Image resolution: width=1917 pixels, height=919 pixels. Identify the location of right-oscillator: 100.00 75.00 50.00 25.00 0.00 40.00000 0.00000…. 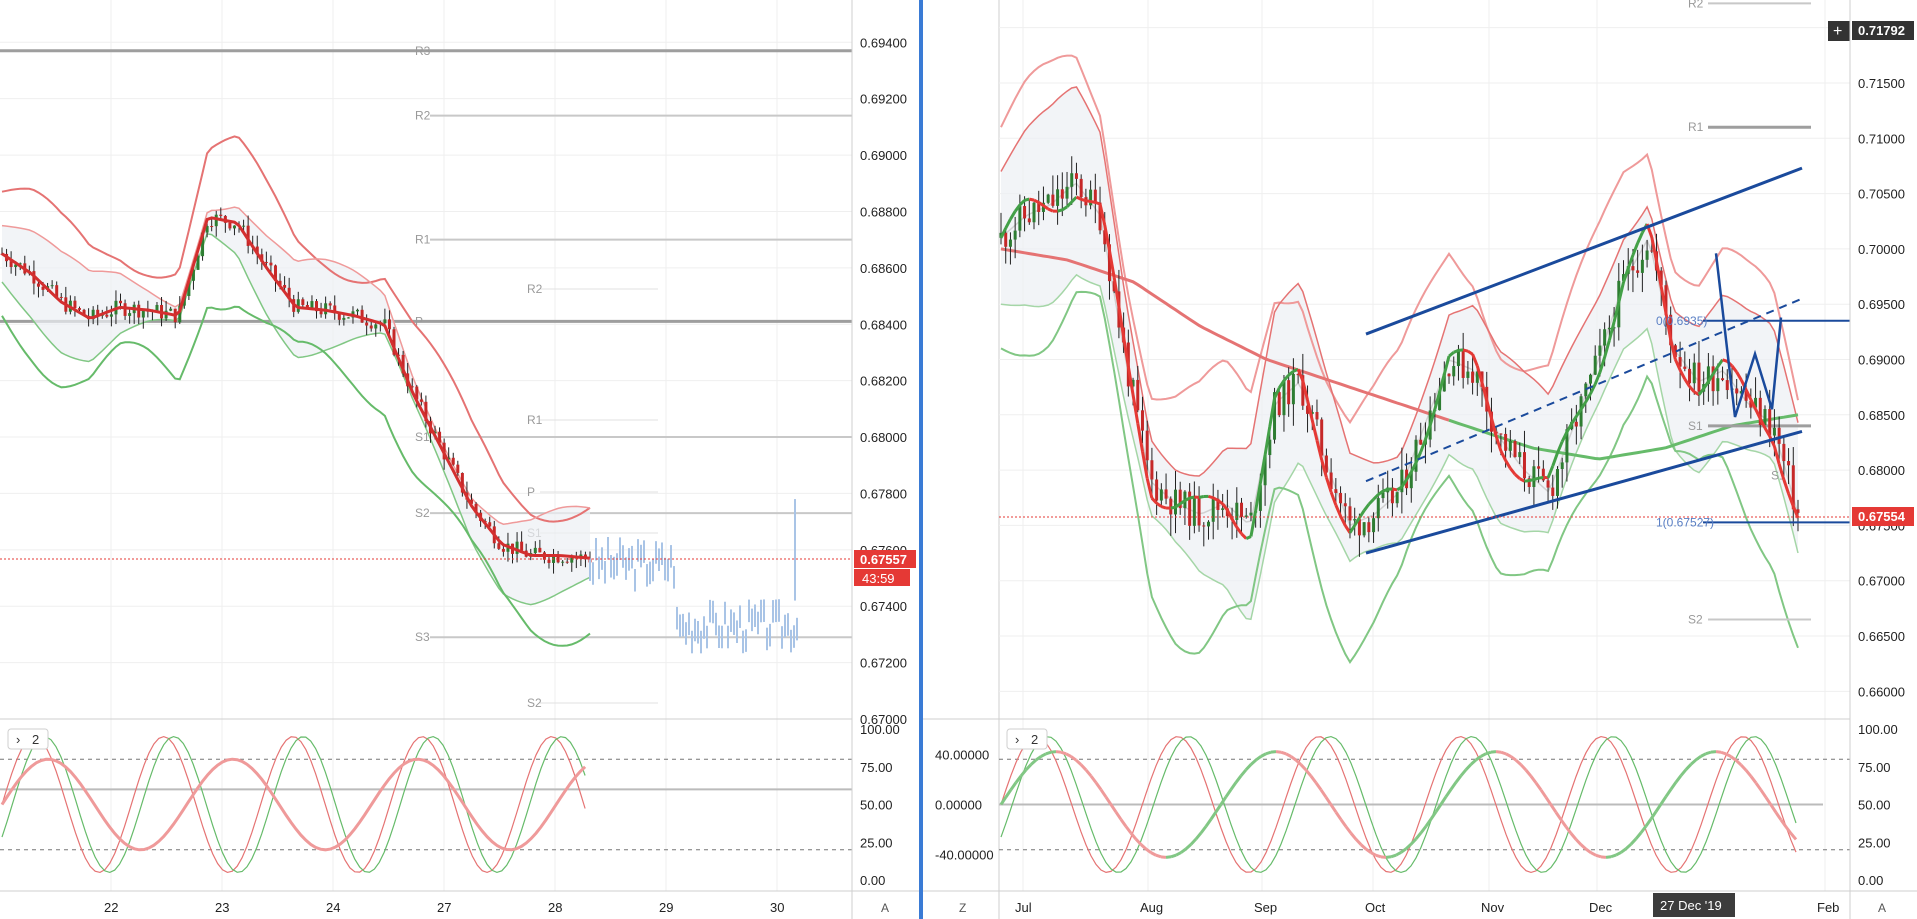
(1416, 805).